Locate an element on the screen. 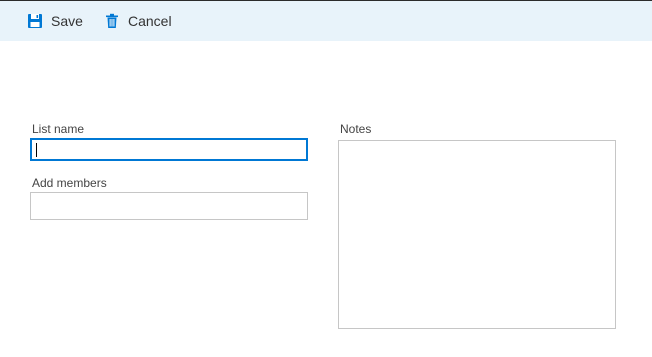 The height and width of the screenshot is (357, 652). command-bar: Save Cancel is located at coordinates (326, 21).